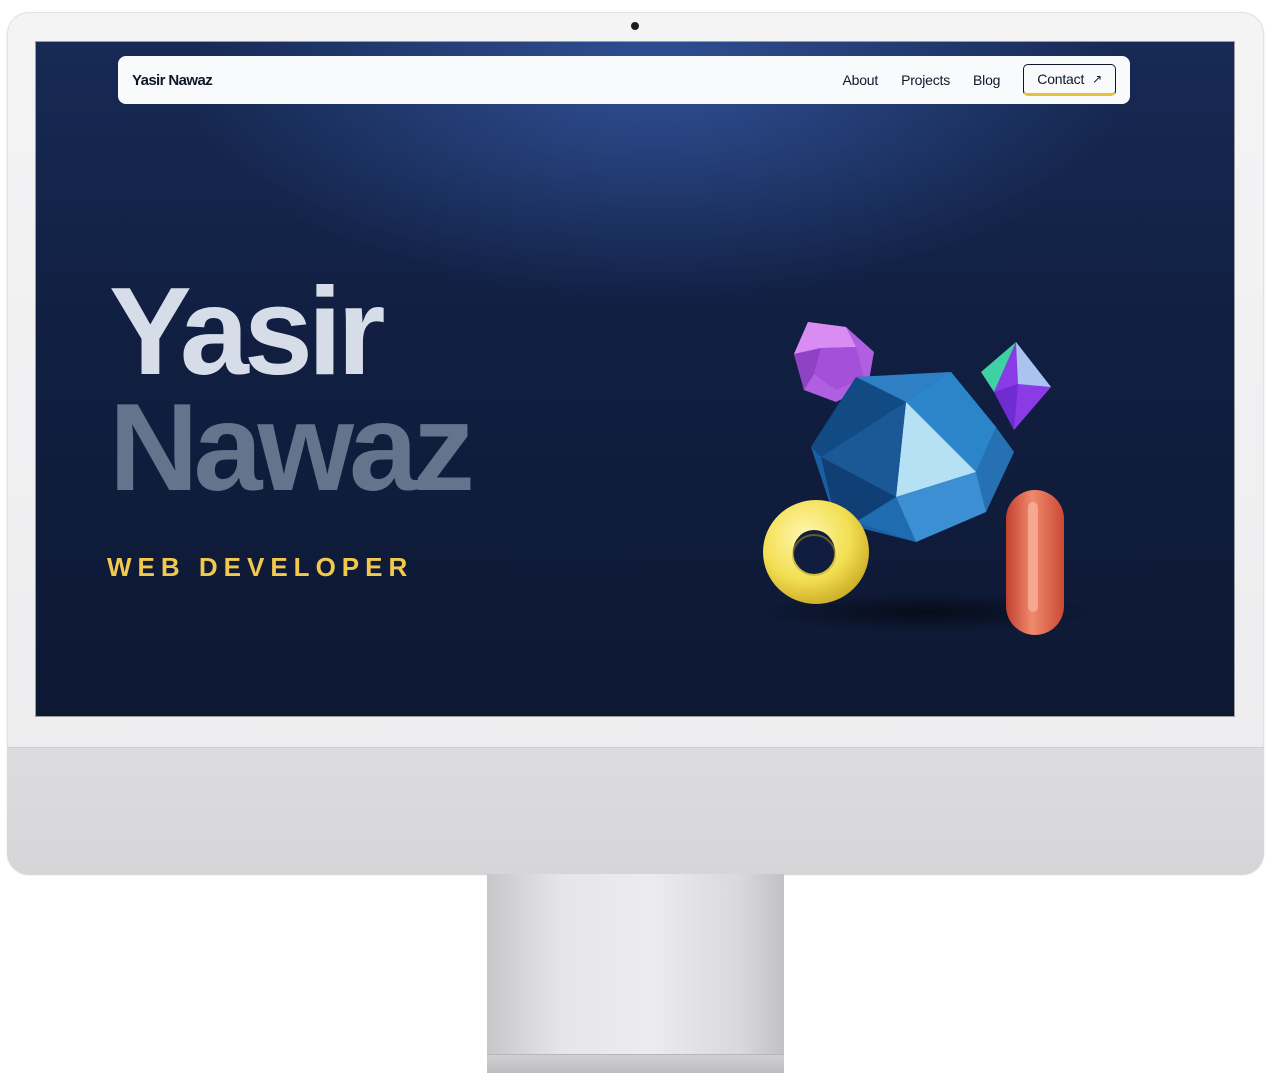 The width and height of the screenshot is (1271, 1080). I want to click on imac-stand-foot, so click(635, 1063).